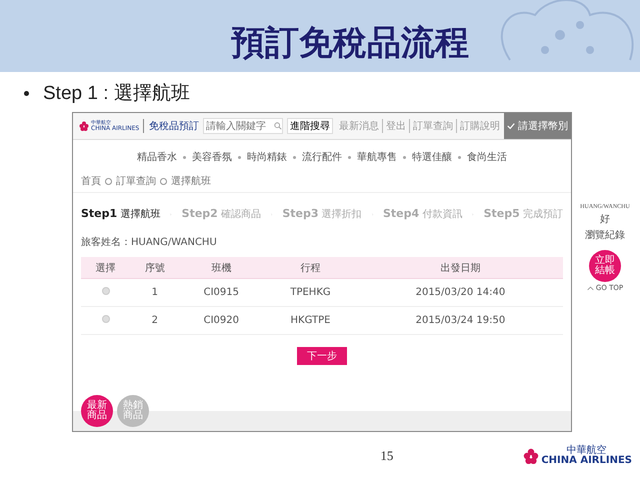 This screenshot has height=480, width=640. What do you see at coordinates (460, 320) in the screenshot?
I see `table-cell: 2015/03/24 19:50` at bounding box center [460, 320].